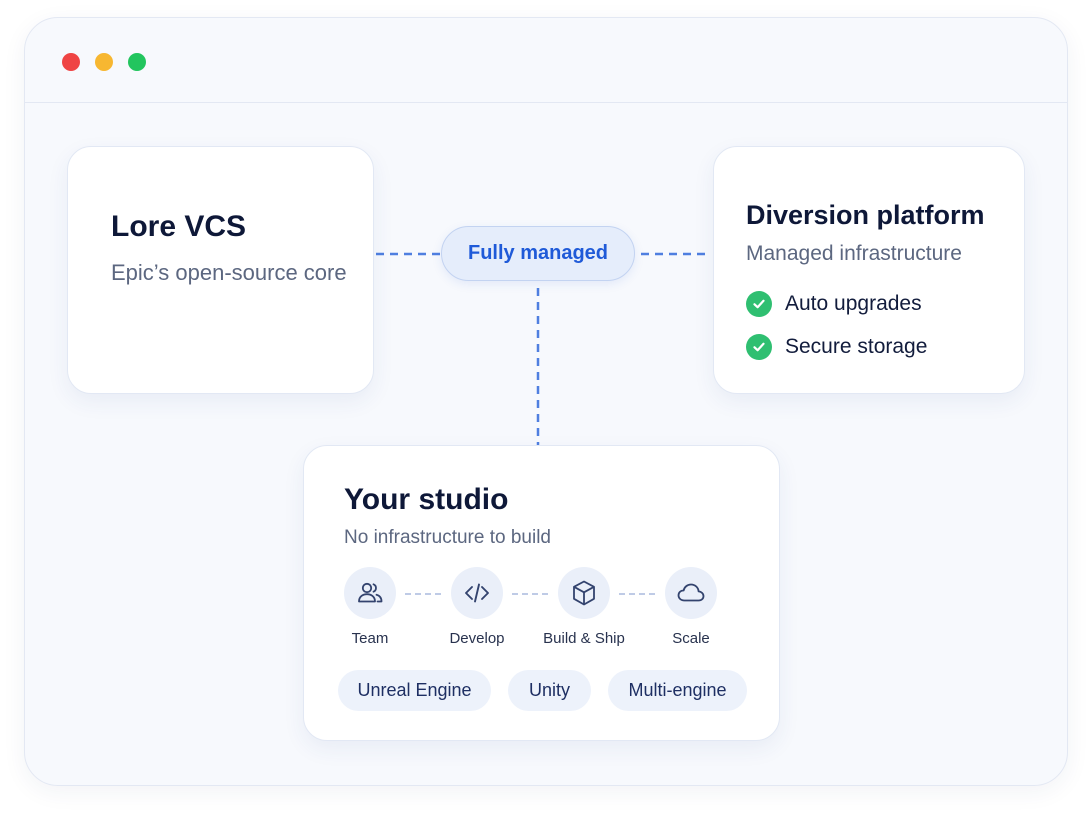 The height and width of the screenshot is (820, 1092). I want to click on step-label: Develop, so click(477, 638).